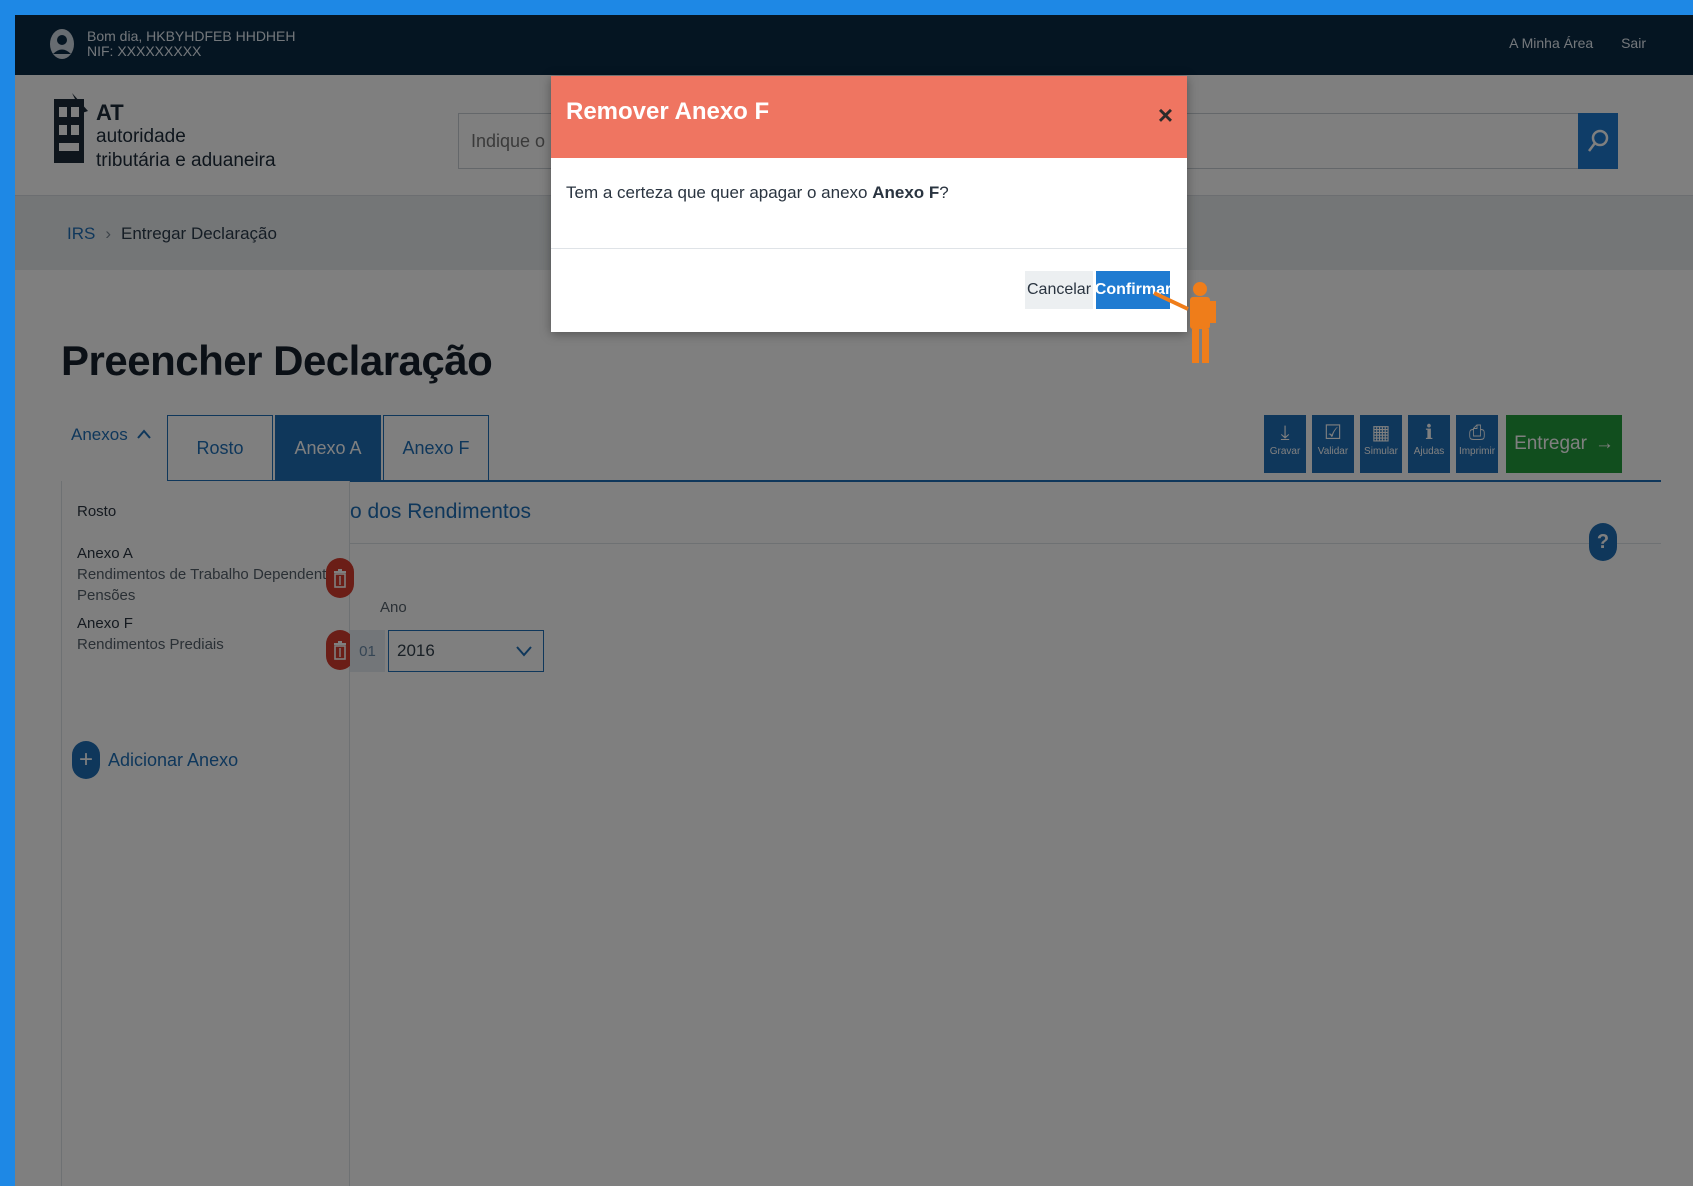 This screenshot has height=1186, width=1693. Describe the element at coordinates (668, 111) in the screenshot. I see `dialog-title: Remover Anexo F` at that location.